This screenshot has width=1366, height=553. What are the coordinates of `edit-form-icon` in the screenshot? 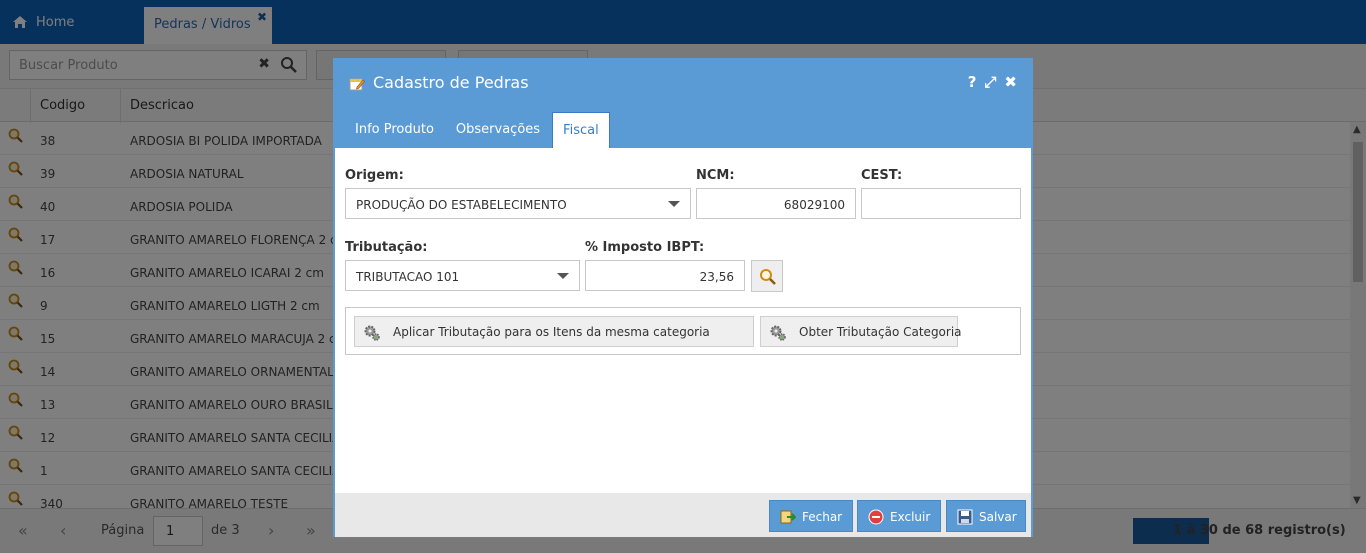 It's located at (357, 84).